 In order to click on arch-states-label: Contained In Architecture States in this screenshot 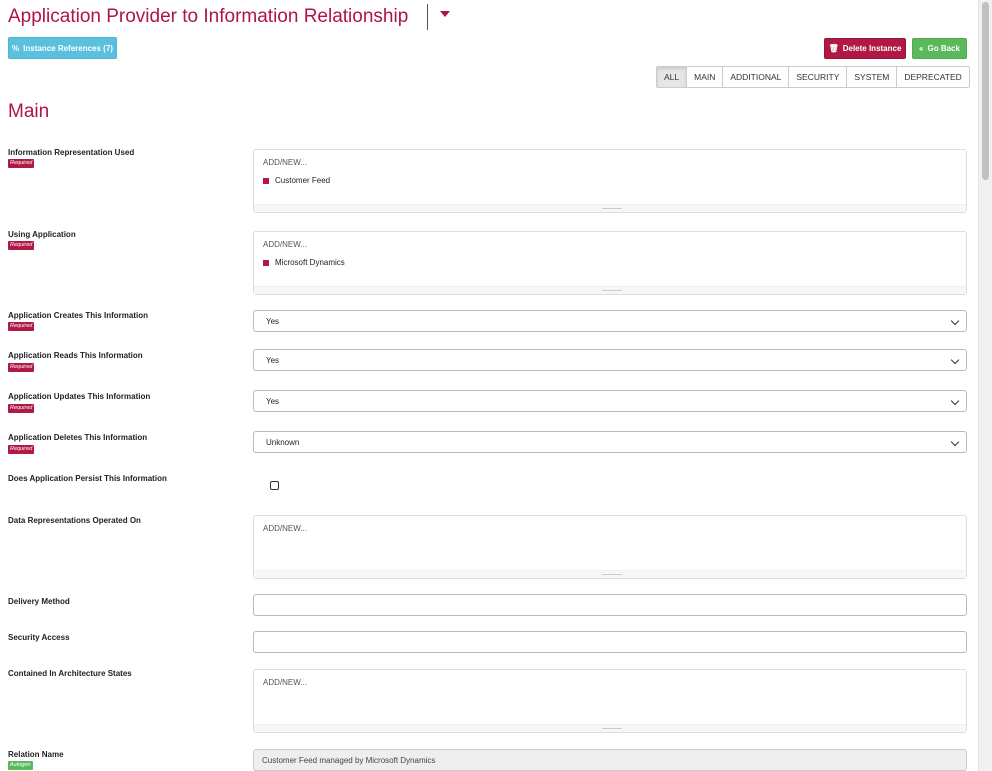, I will do `click(70, 673)`.